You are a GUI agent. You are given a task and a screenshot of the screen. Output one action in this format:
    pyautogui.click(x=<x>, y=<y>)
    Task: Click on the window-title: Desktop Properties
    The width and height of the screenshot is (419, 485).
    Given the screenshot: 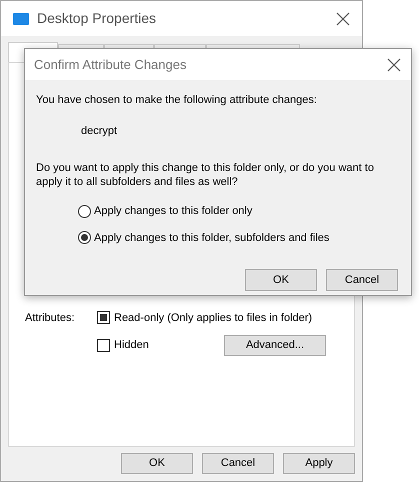 What is the action you would take?
    pyautogui.click(x=97, y=18)
    